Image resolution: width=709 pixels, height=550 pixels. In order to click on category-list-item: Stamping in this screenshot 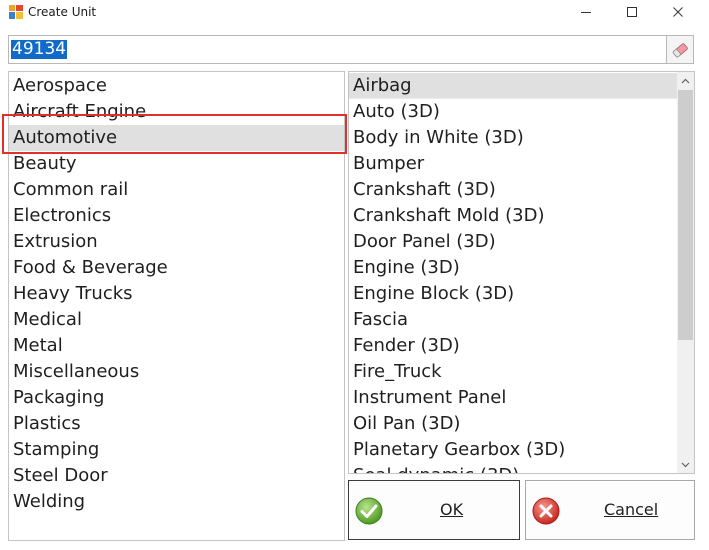, I will do `click(176, 450)`.